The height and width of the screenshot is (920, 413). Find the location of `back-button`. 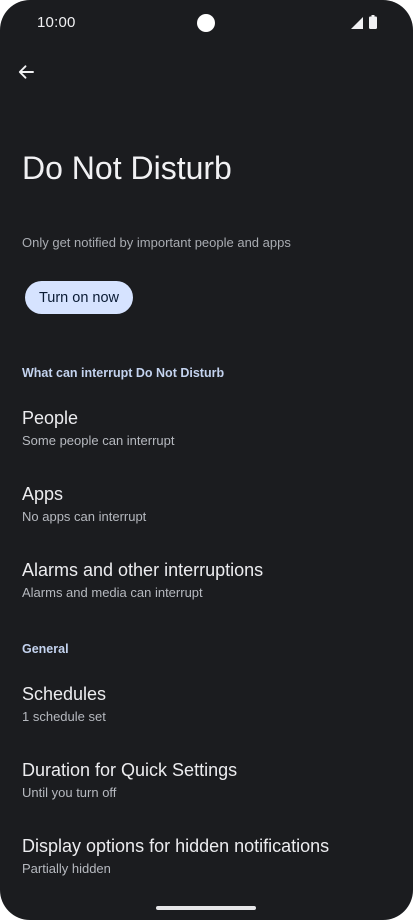

back-button is located at coordinates (26, 72).